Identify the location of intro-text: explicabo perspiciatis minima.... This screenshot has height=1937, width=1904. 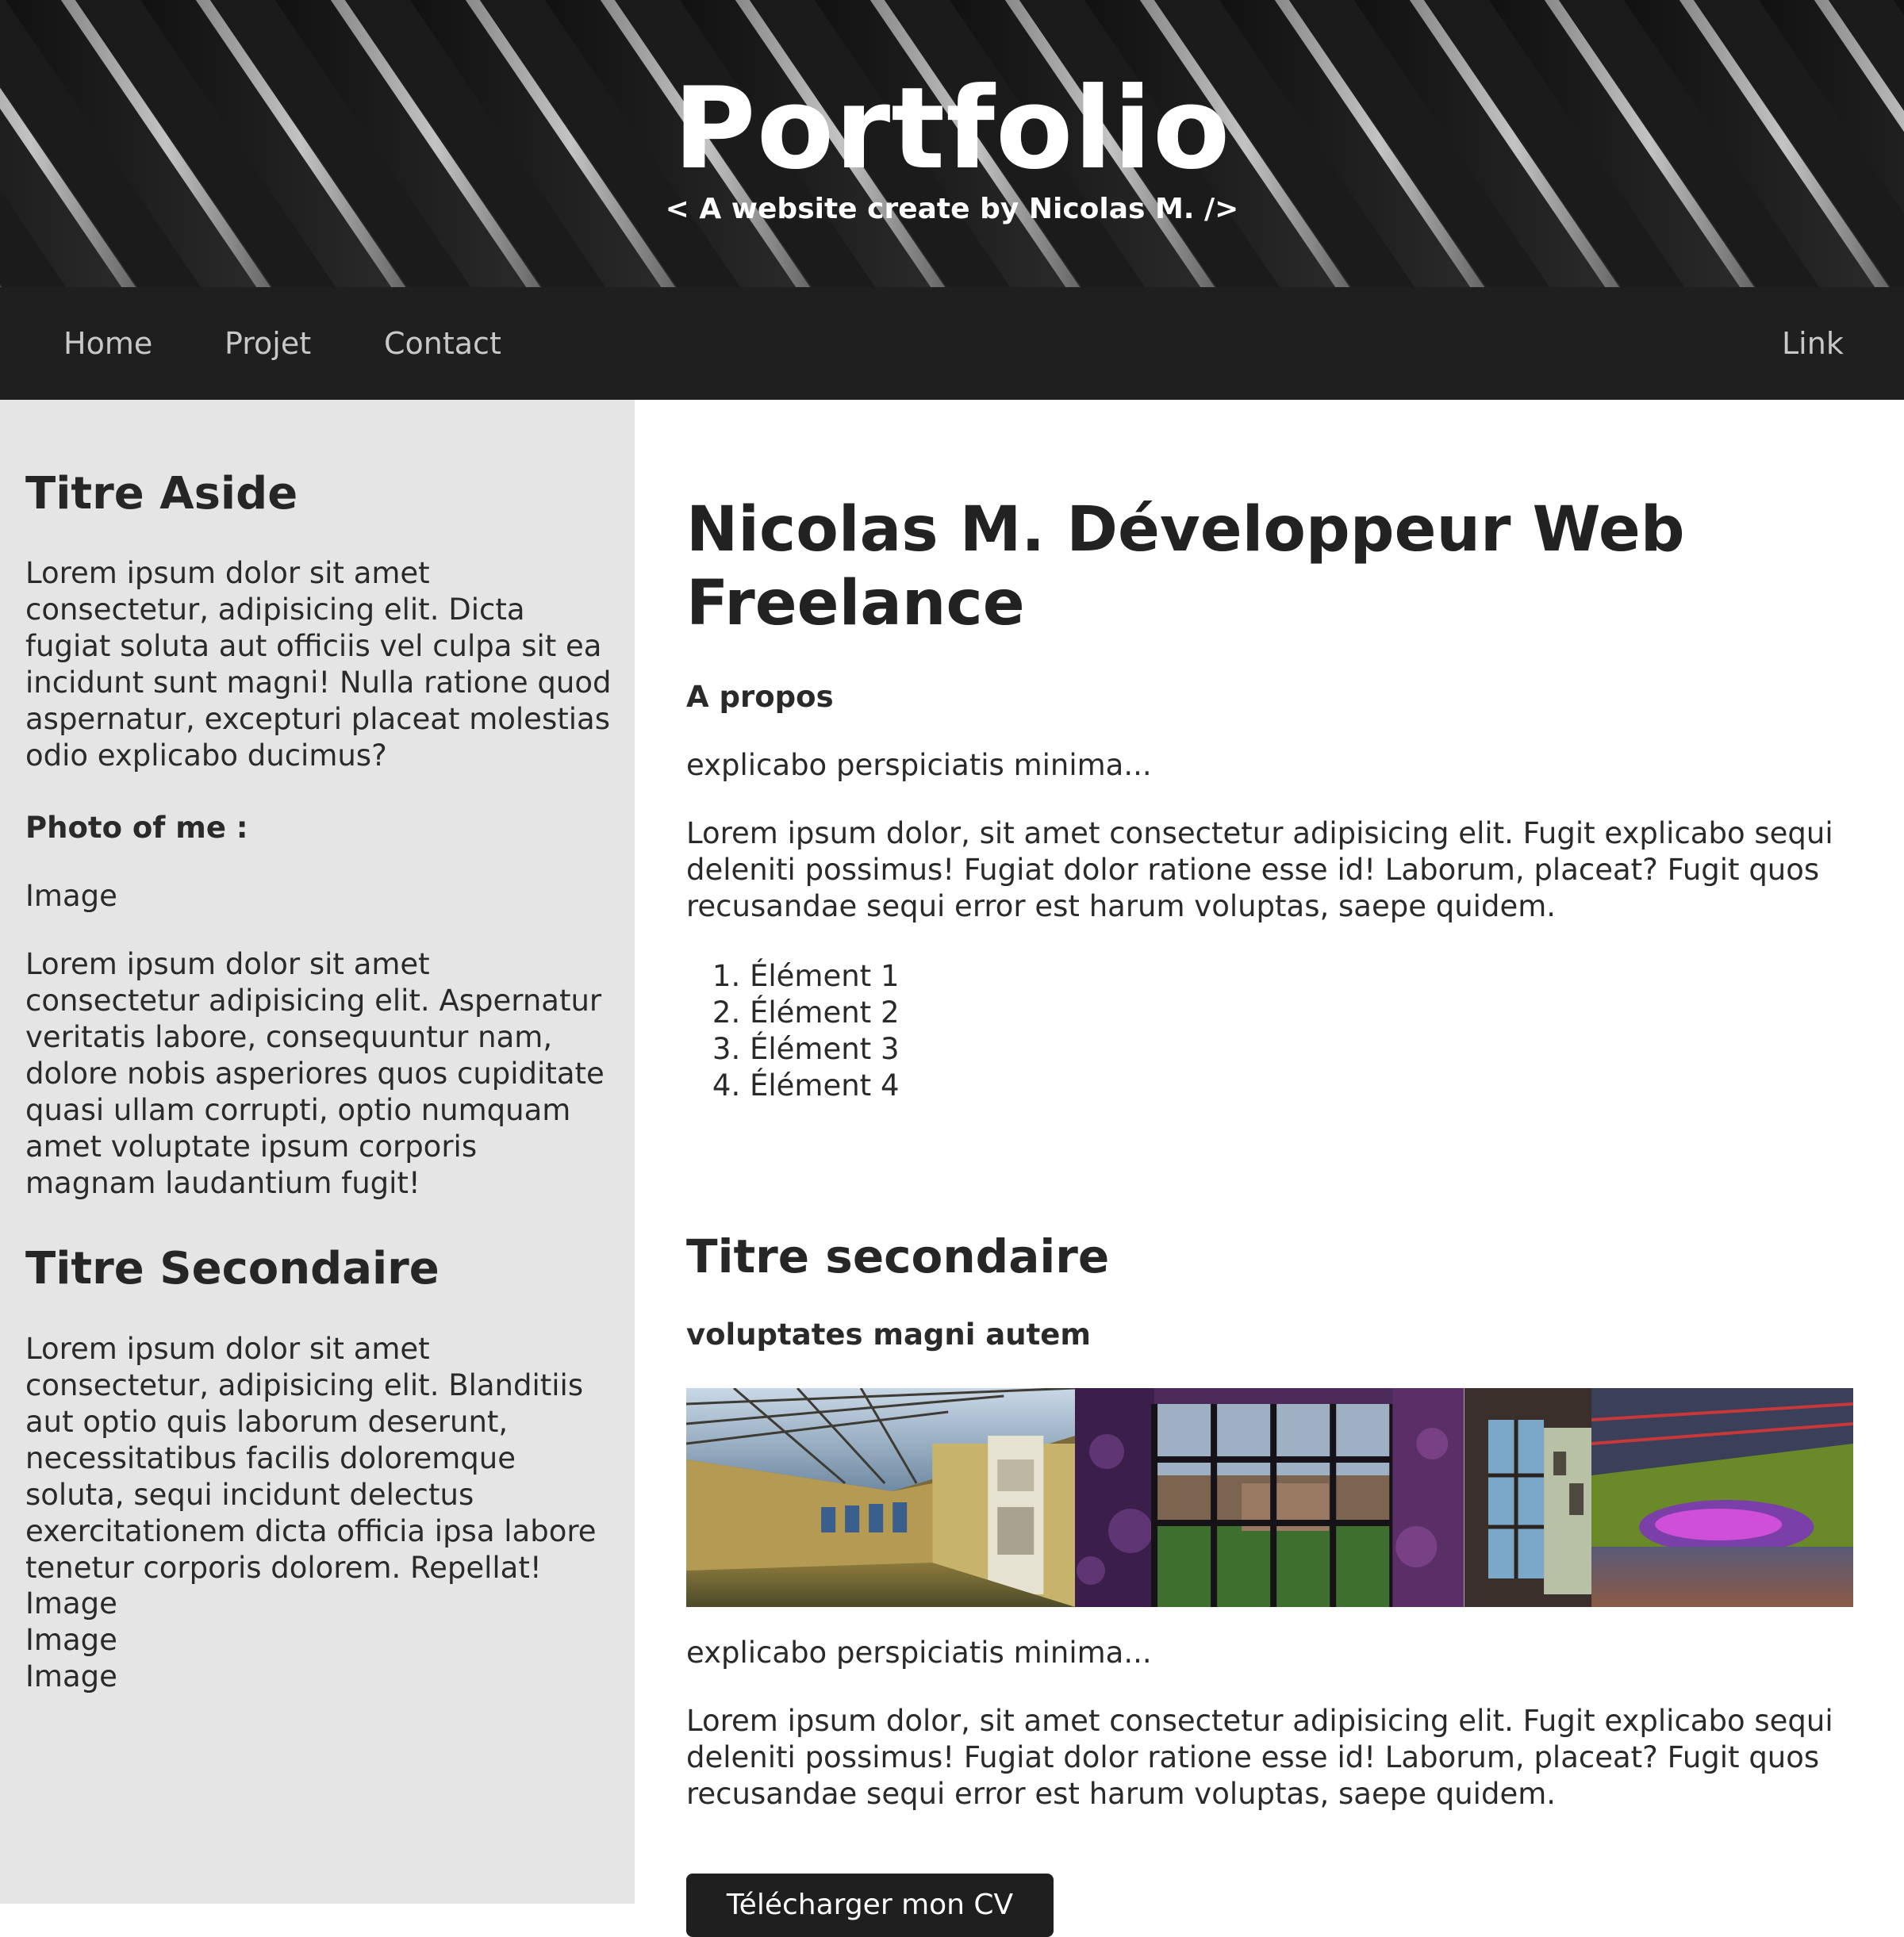
(919, 765).